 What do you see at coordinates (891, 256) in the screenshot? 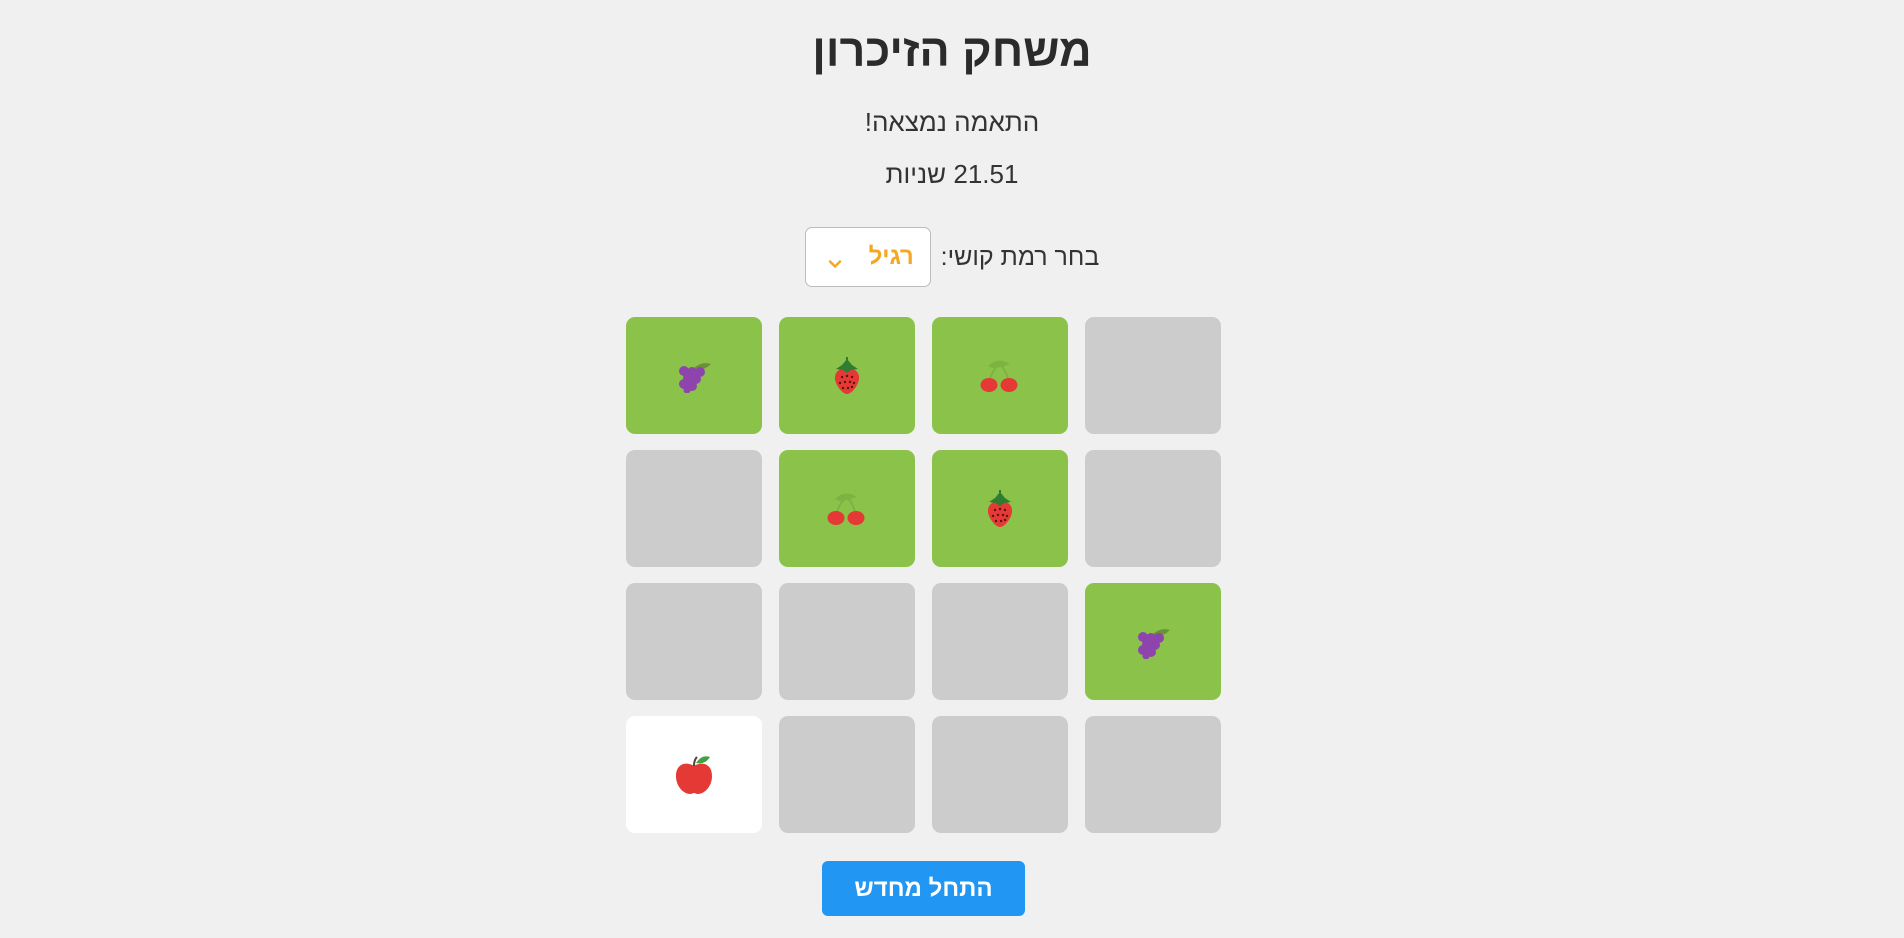
I see `difficulty-selected-value: רגיל` at bounding box center [891, 256].